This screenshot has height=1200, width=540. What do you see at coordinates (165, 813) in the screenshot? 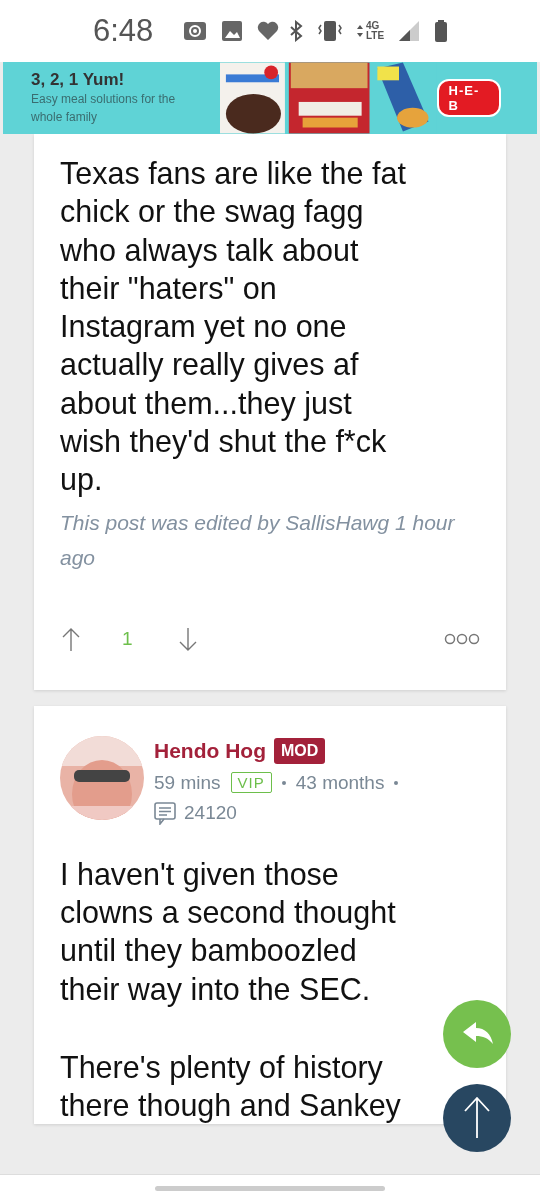
I see `comment-icon` at bounding box center [165, 813].